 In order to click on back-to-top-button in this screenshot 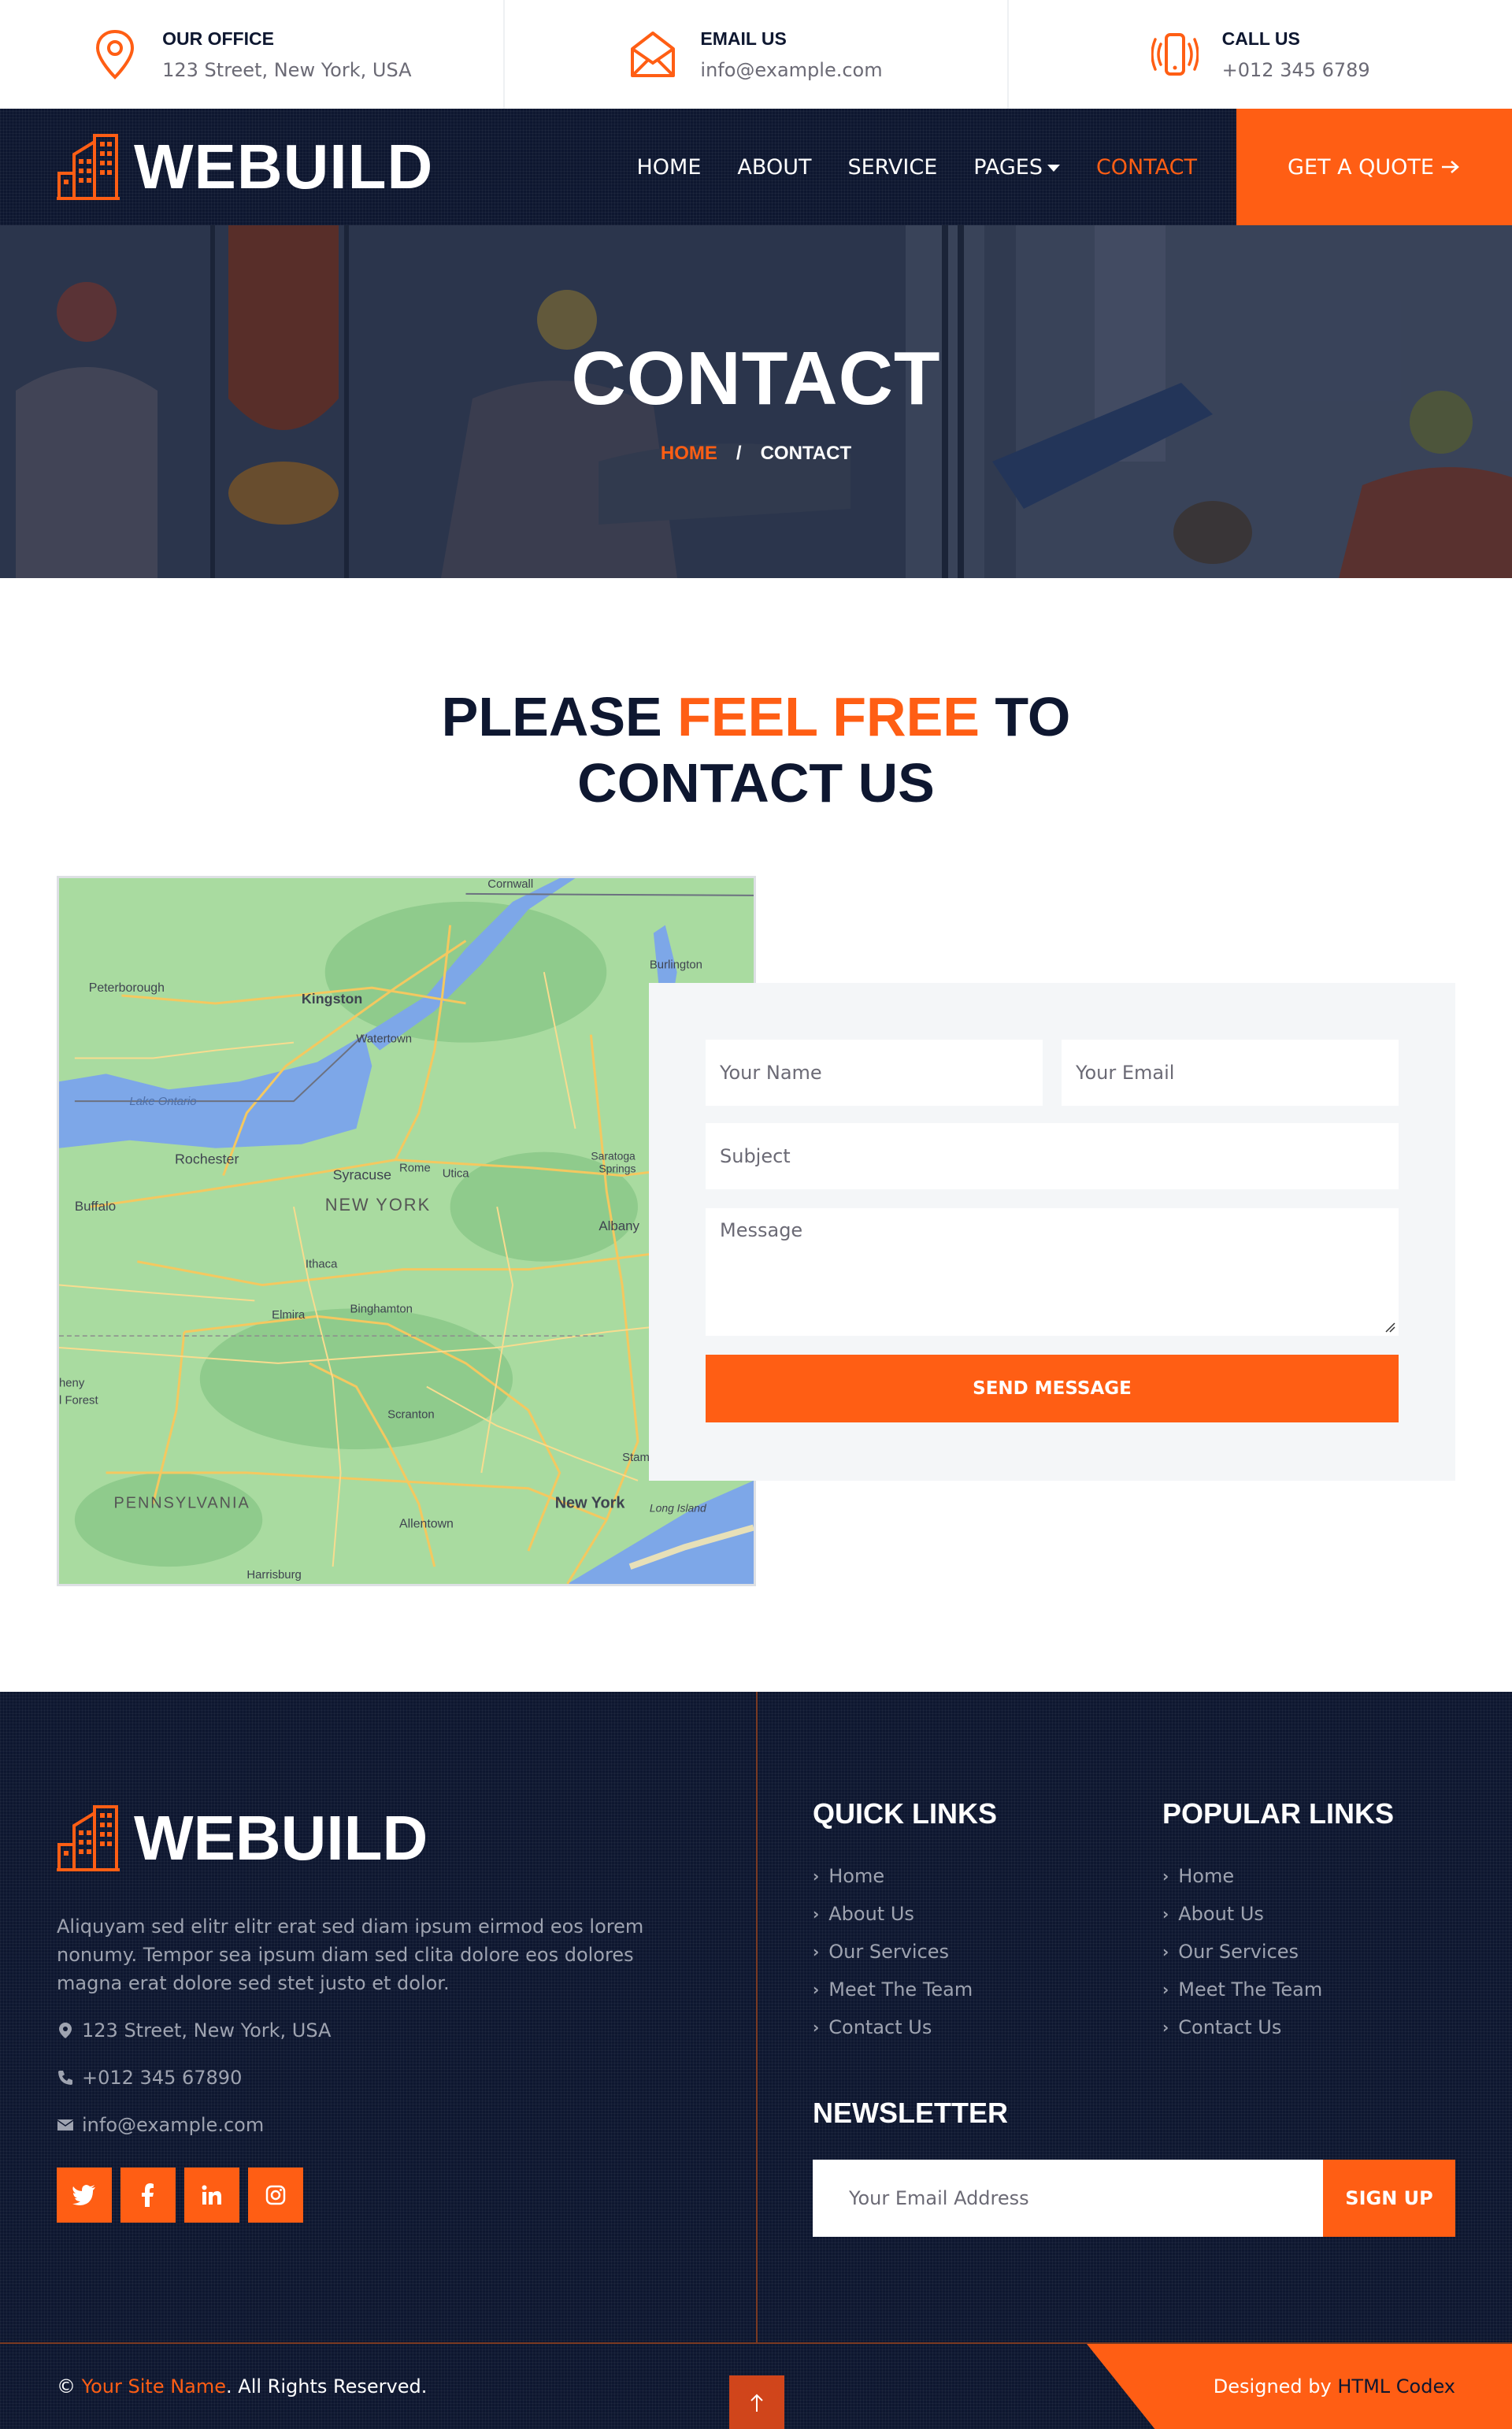, I will do `click(756, 2402)`.